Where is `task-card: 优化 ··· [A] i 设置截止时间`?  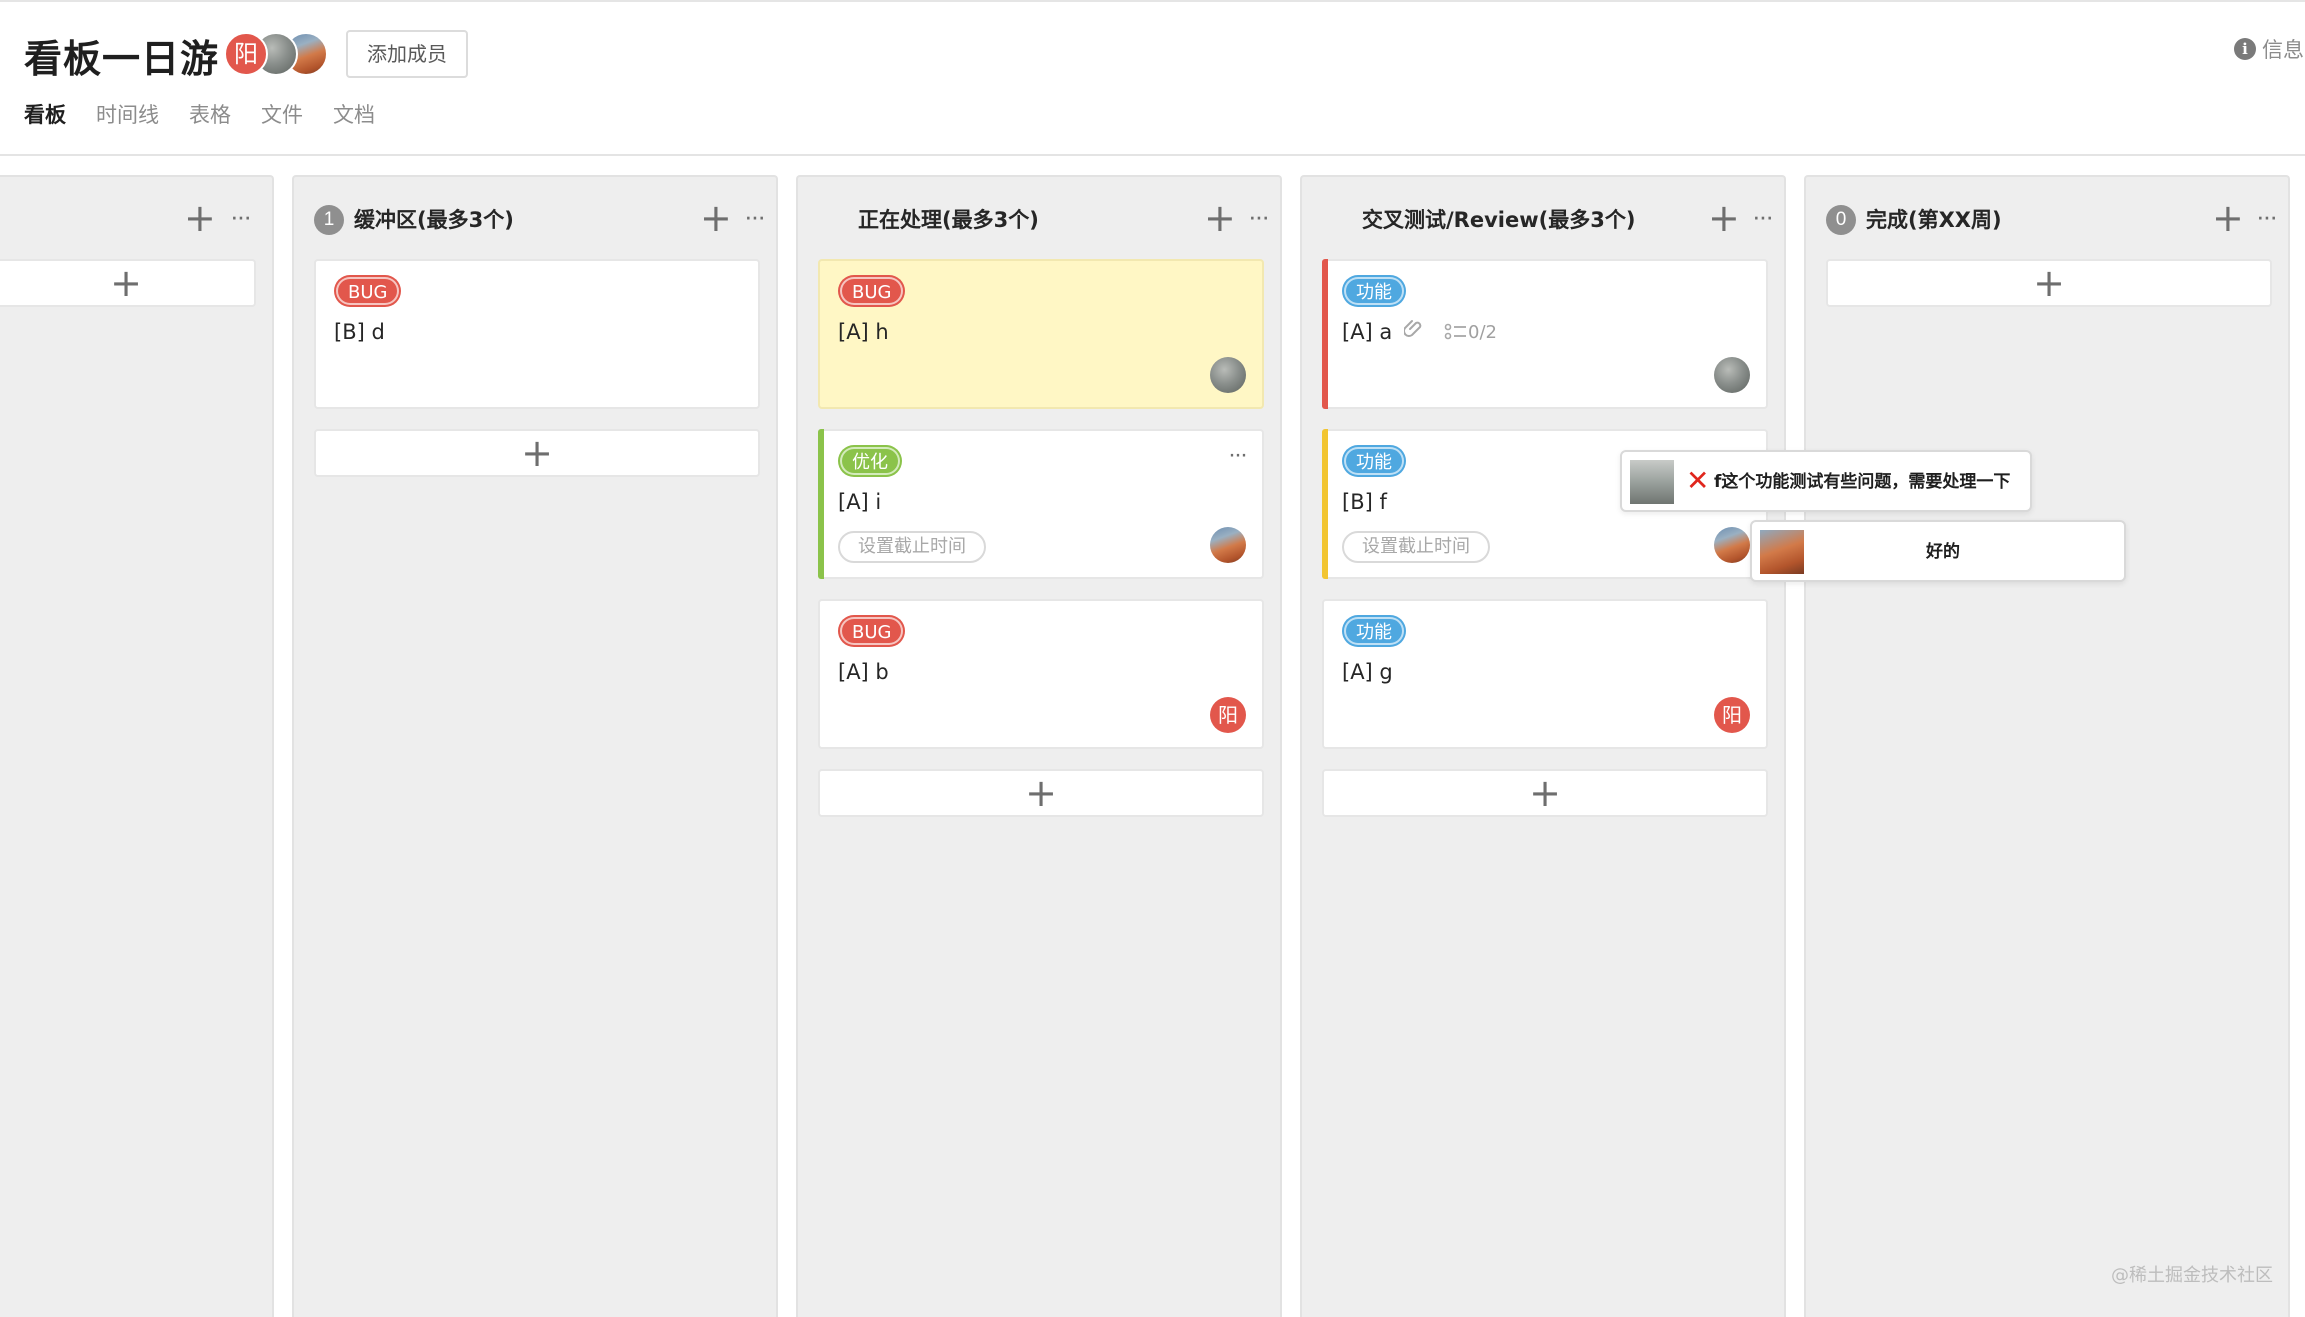
task-card: 优化 ··· [A] i 设置截止时间 is located at coordinates (1041, 504).